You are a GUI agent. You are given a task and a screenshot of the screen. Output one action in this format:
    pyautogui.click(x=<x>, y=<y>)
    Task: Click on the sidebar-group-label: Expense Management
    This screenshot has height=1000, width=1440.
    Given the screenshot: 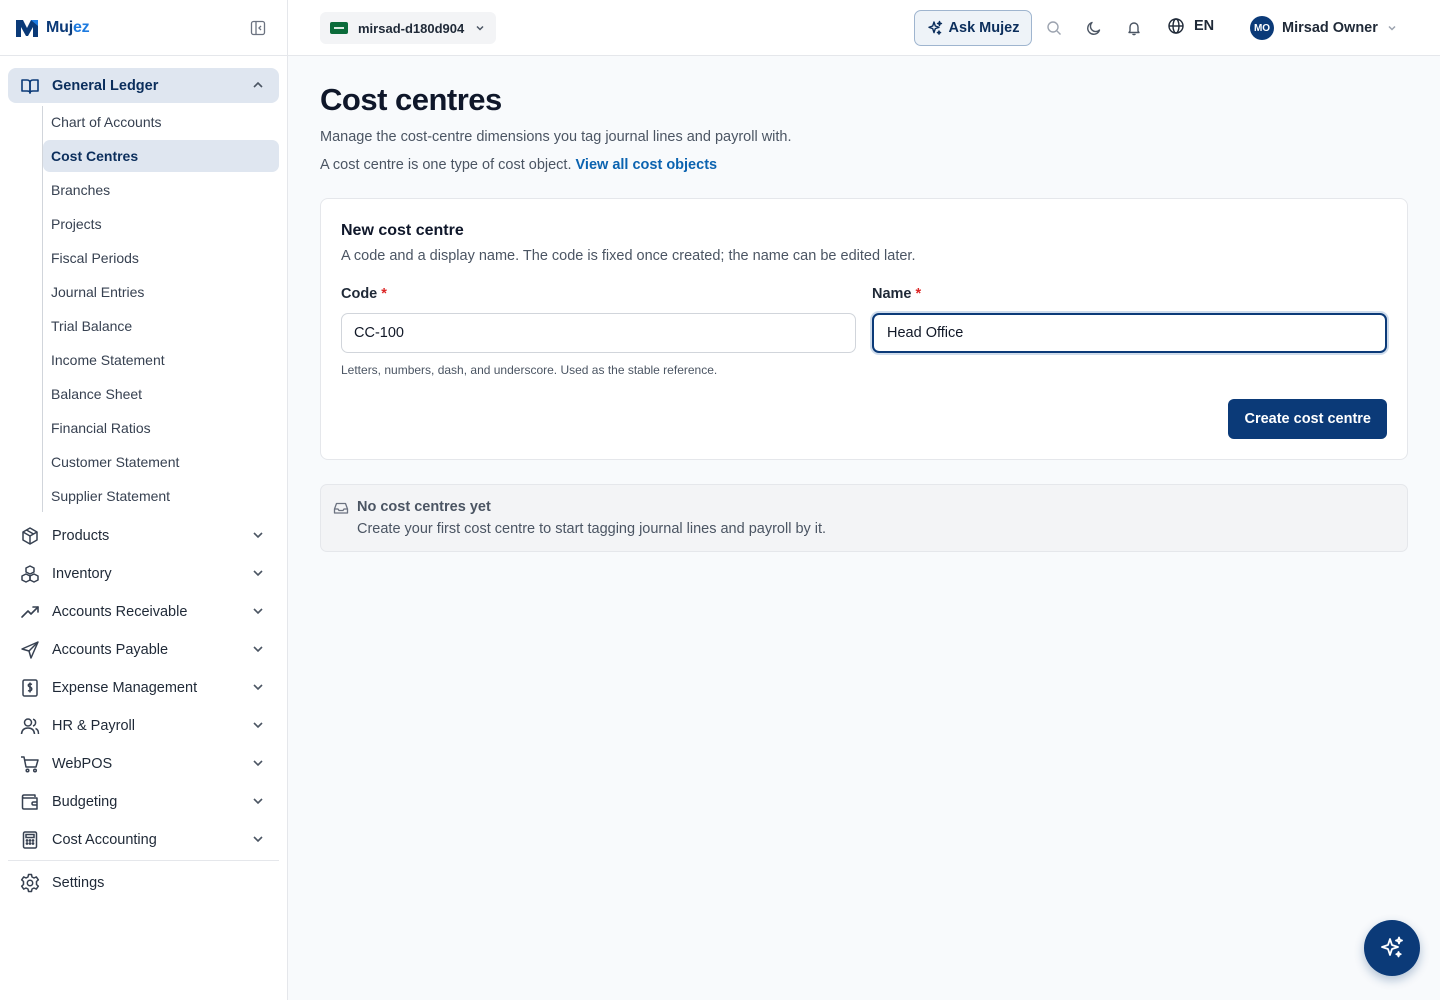 What is the action you would take?
    pyautogui.click(x=125, y=688)
    